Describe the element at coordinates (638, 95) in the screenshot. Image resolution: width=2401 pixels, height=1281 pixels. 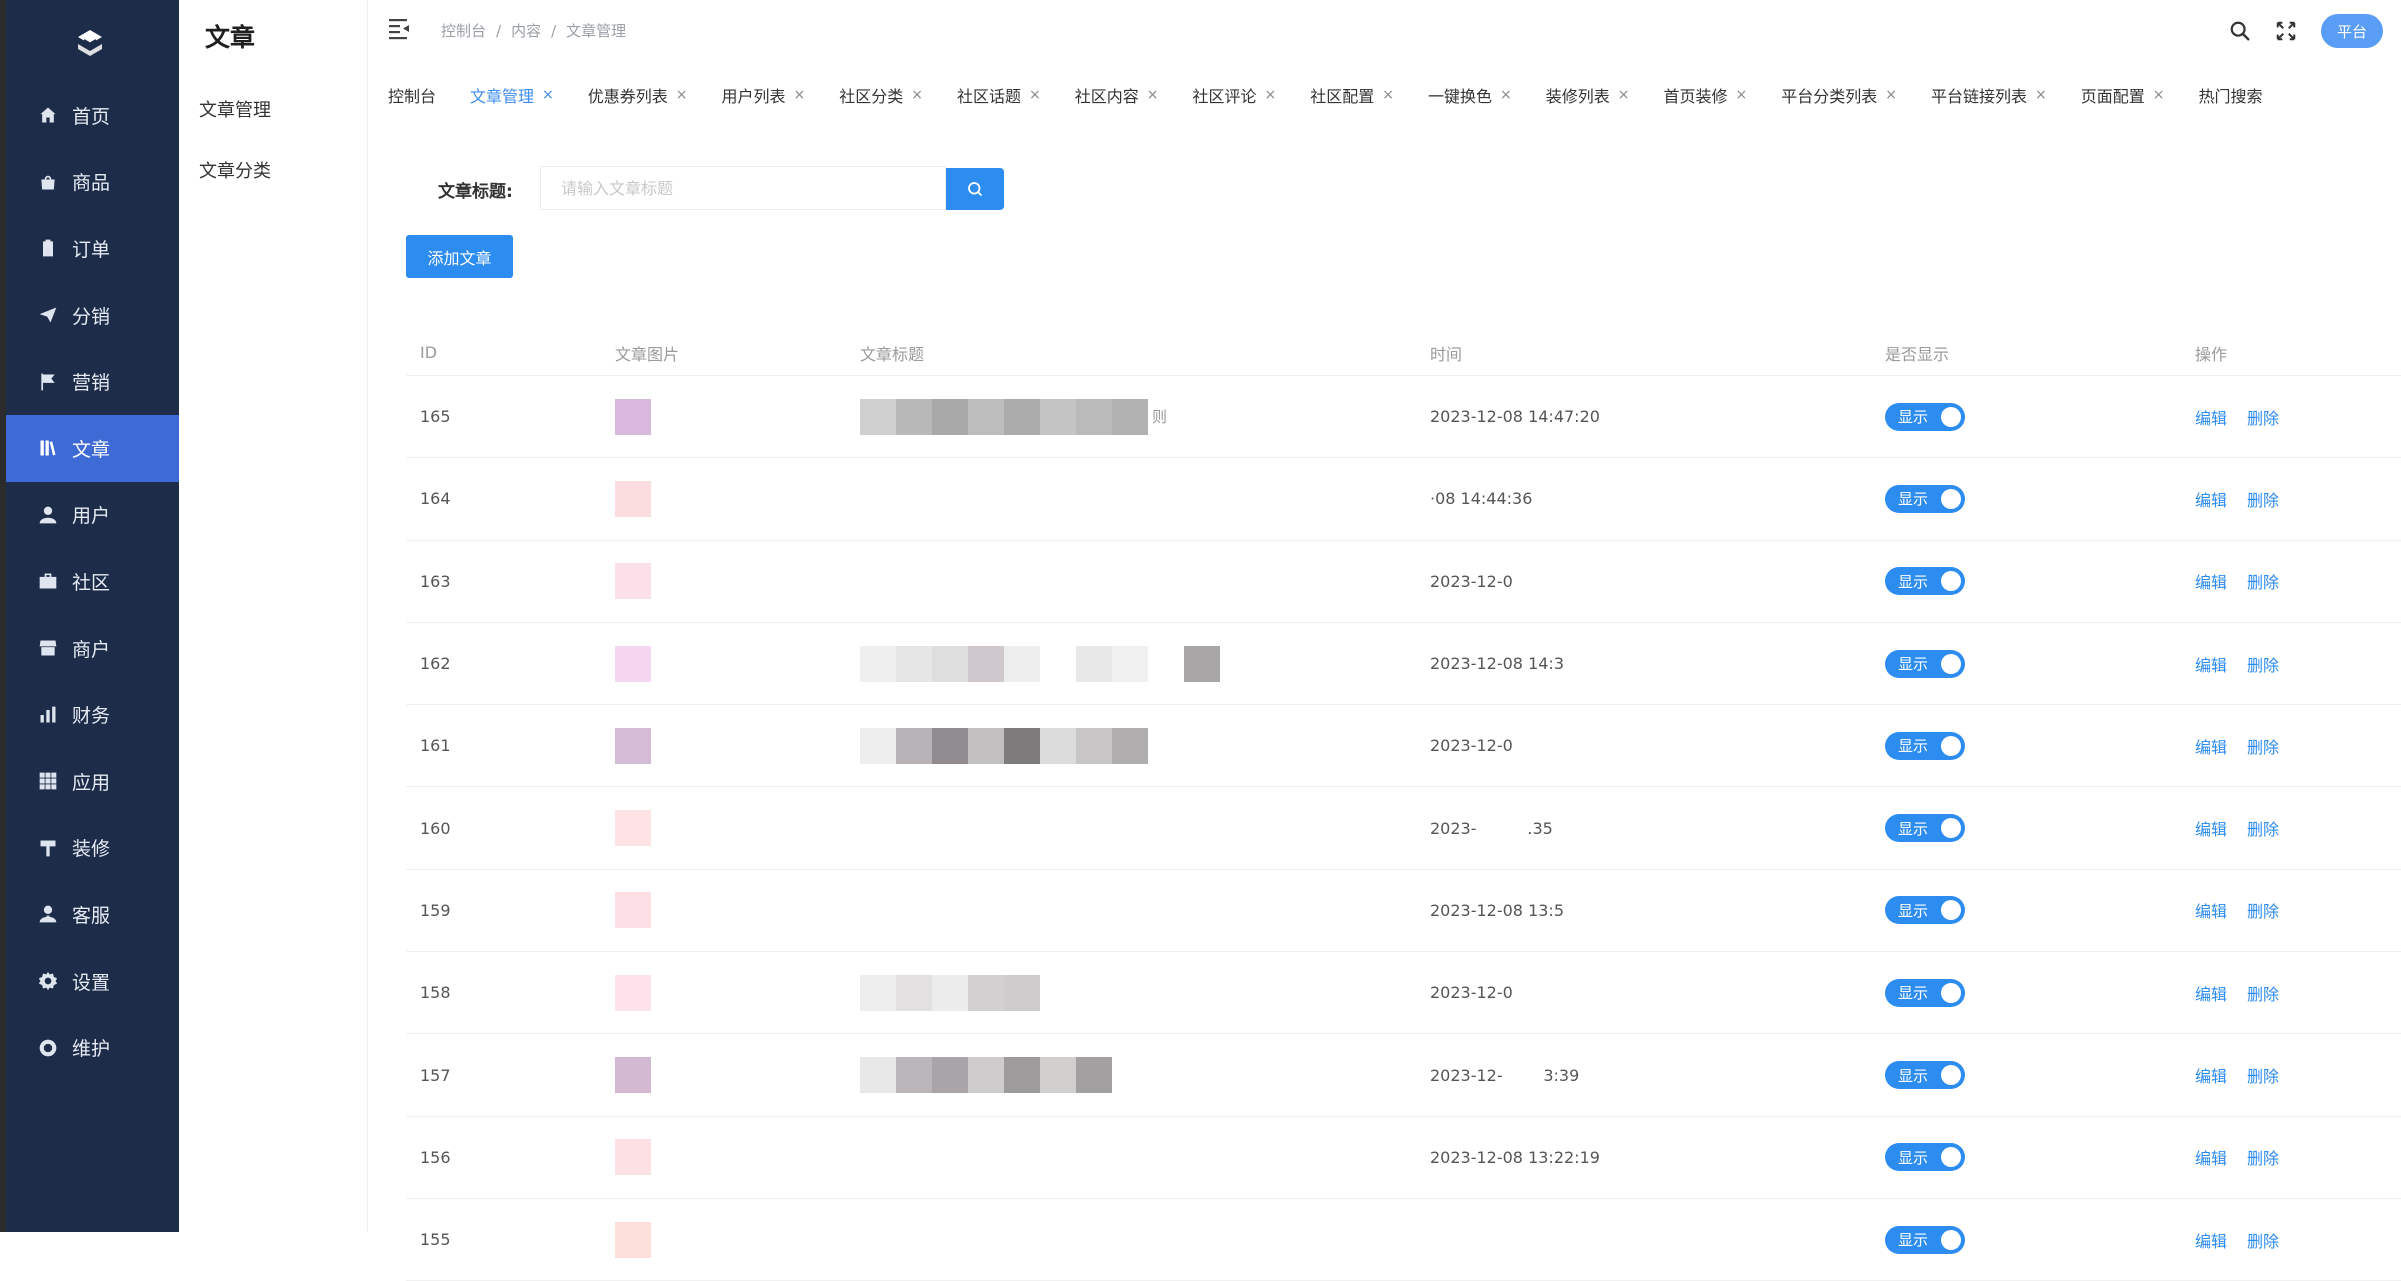
I see `tab-2: 优惠券列表 ×` at that location.